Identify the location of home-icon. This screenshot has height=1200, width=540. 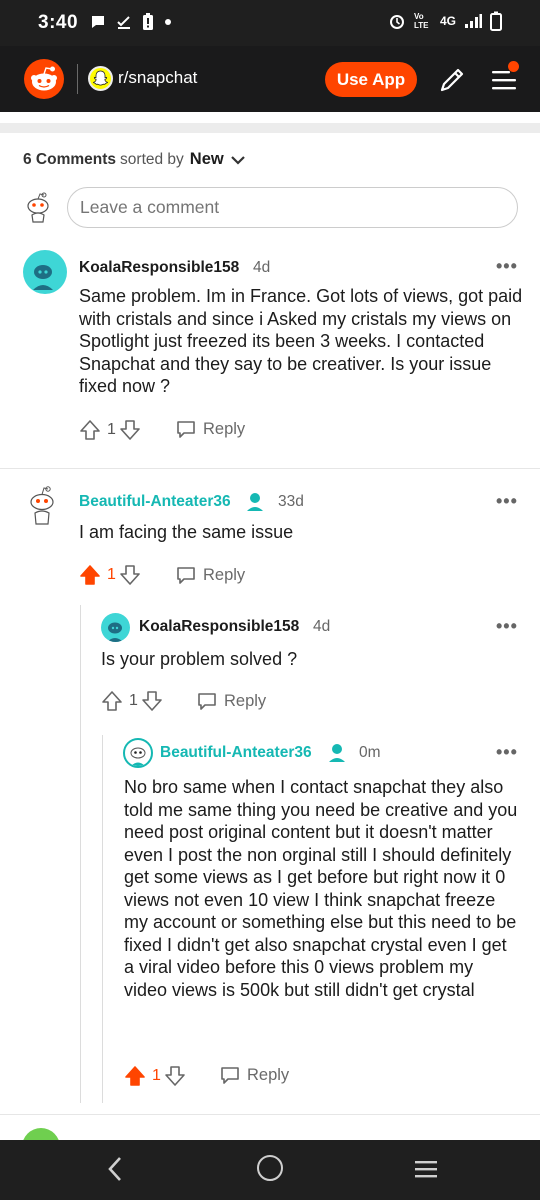
(270, 1168).